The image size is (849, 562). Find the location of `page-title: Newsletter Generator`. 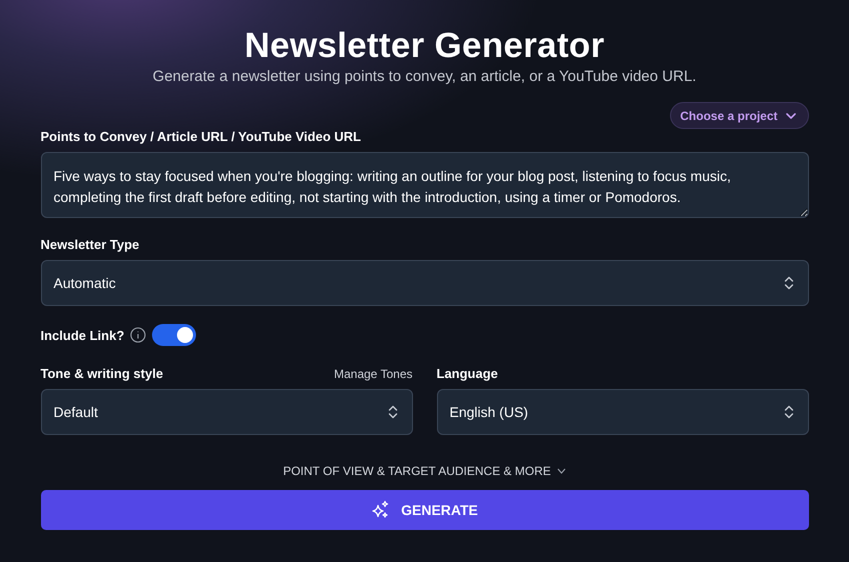

page-title: Newsletter Generator is located at coordinates (424, 46).